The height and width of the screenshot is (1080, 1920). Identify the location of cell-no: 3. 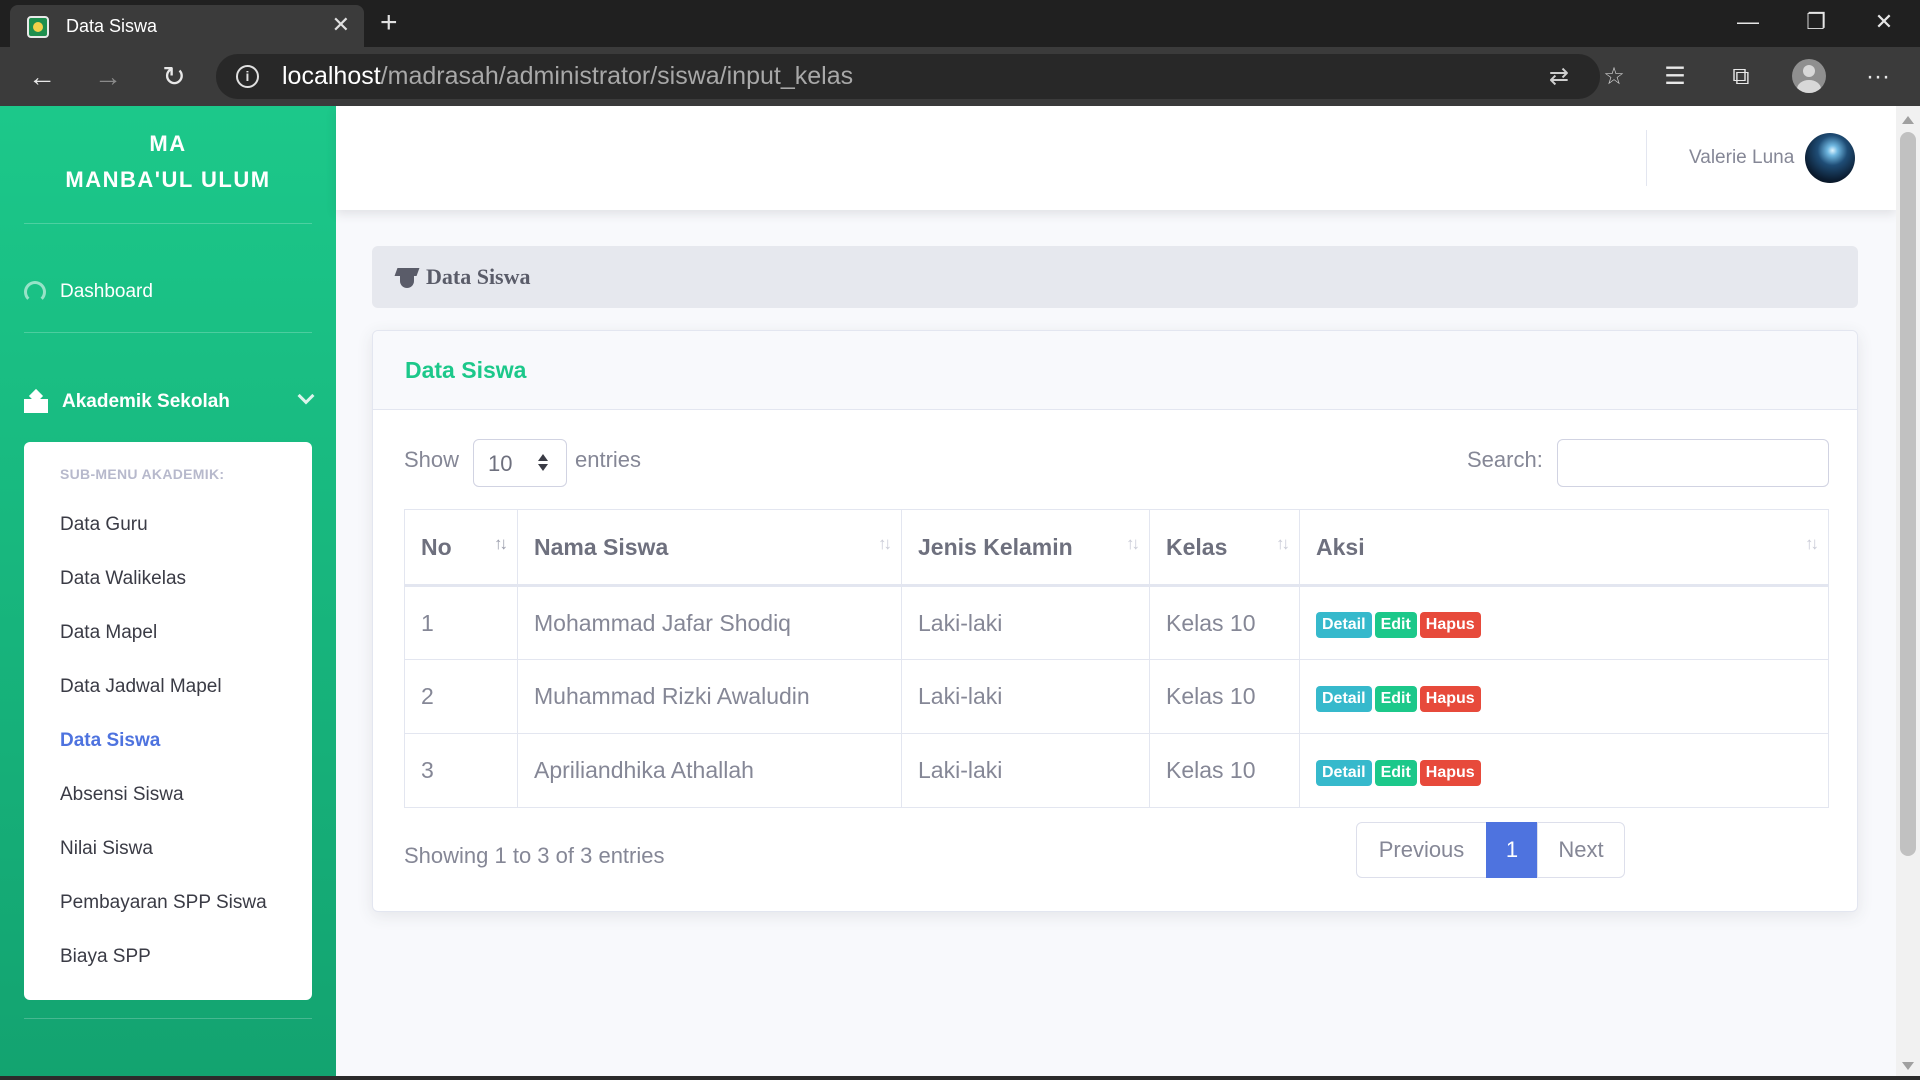
(461, 770).